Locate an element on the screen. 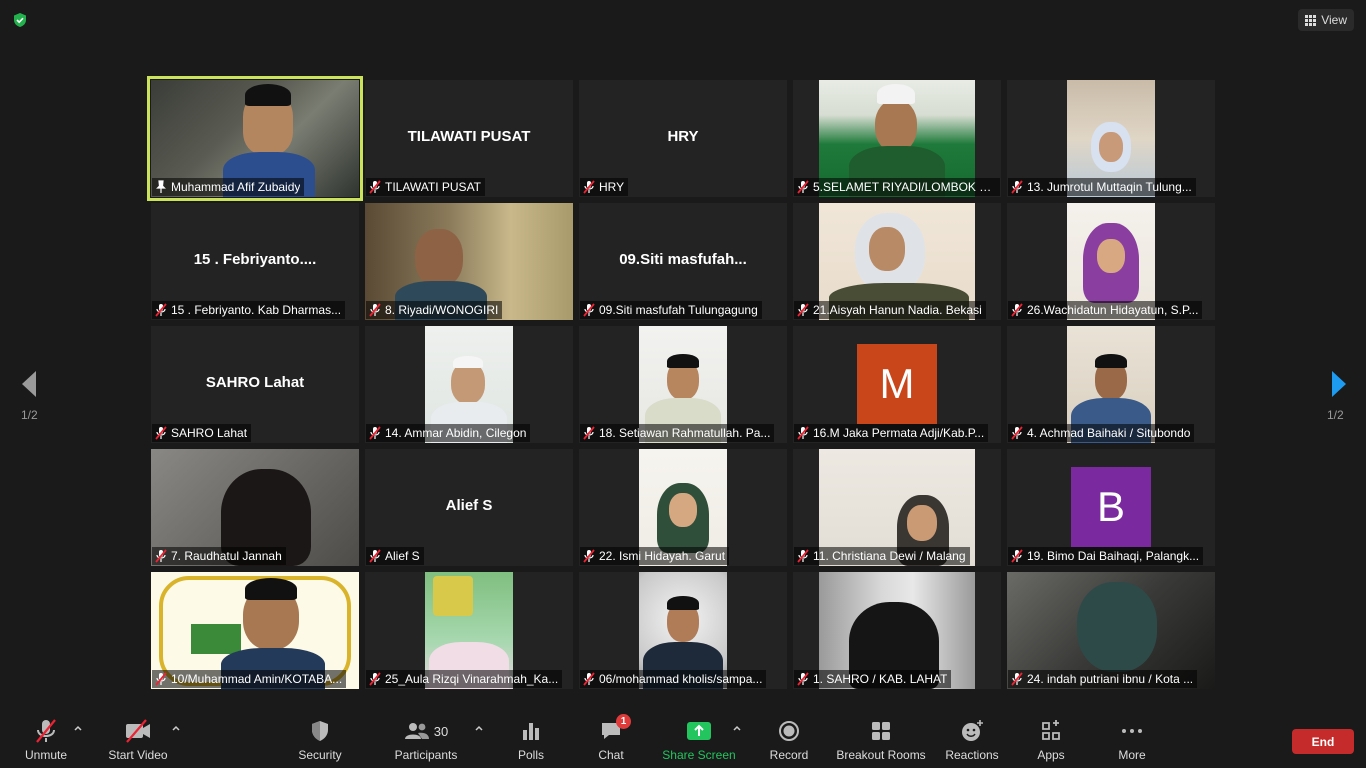  chat-unread-badge: 1 is located at coordinates (623, 721).